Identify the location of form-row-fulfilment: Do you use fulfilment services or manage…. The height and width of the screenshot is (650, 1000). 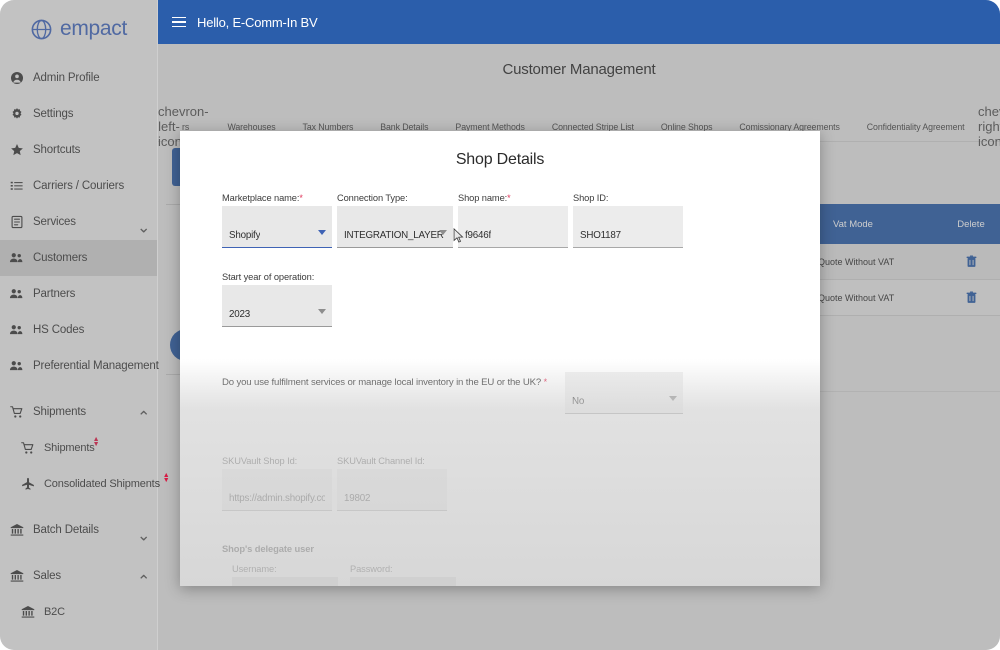
(500, 393).